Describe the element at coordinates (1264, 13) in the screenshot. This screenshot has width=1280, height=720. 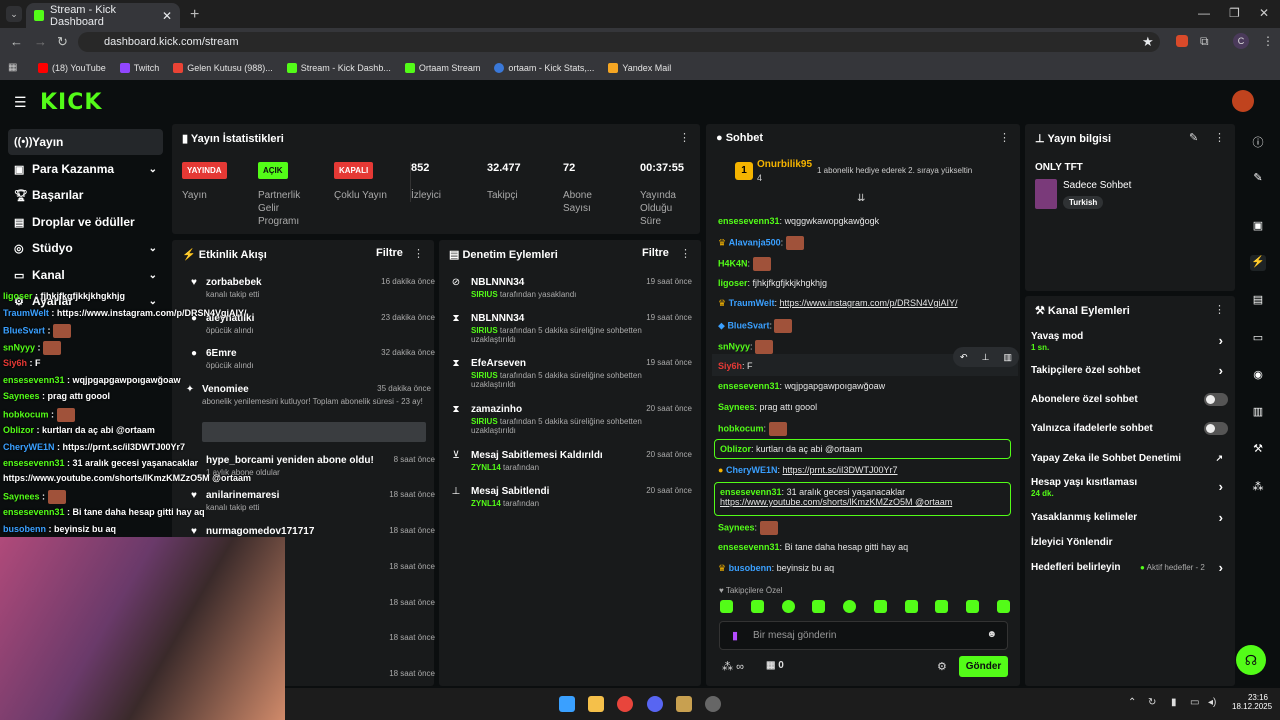
I see `close-window-button: ✕` at that location.